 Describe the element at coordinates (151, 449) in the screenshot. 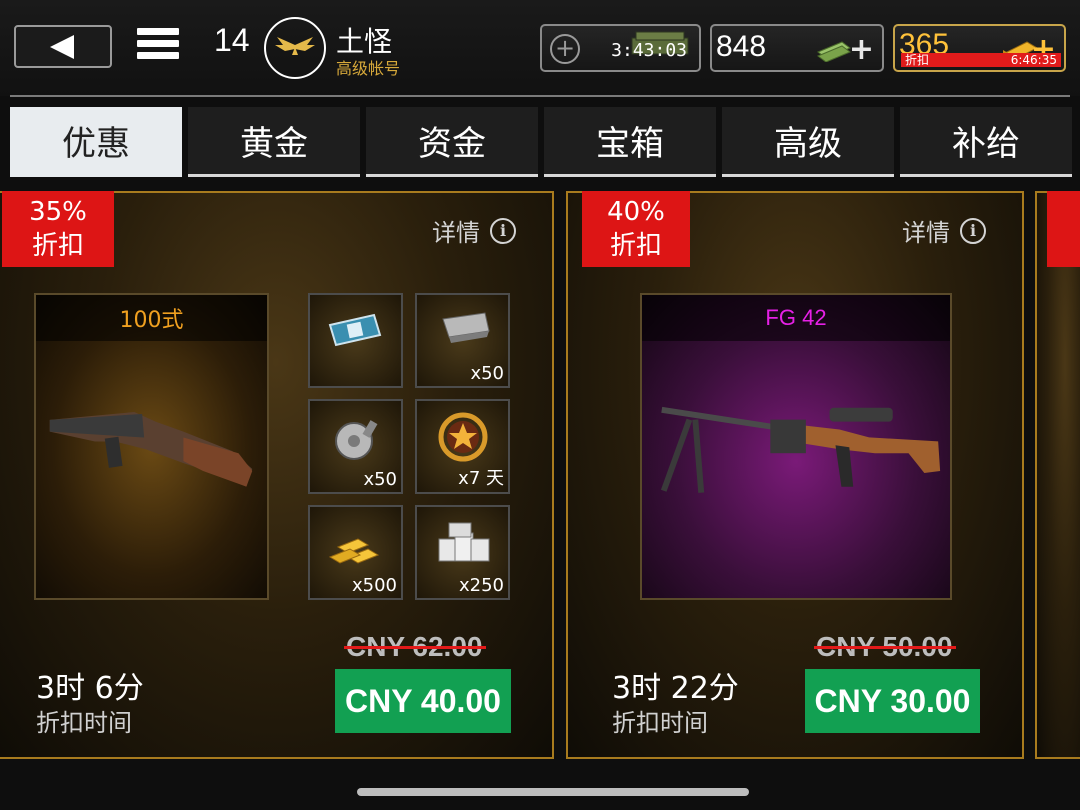

I see `smg-weapon-icon` at that location.